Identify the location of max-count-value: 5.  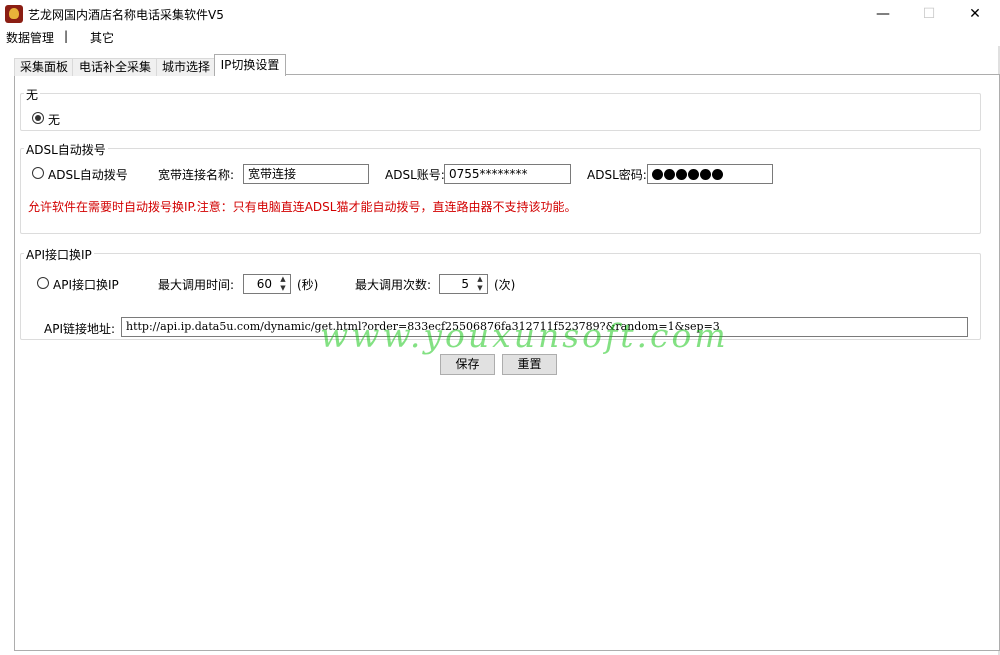
(465, 284).